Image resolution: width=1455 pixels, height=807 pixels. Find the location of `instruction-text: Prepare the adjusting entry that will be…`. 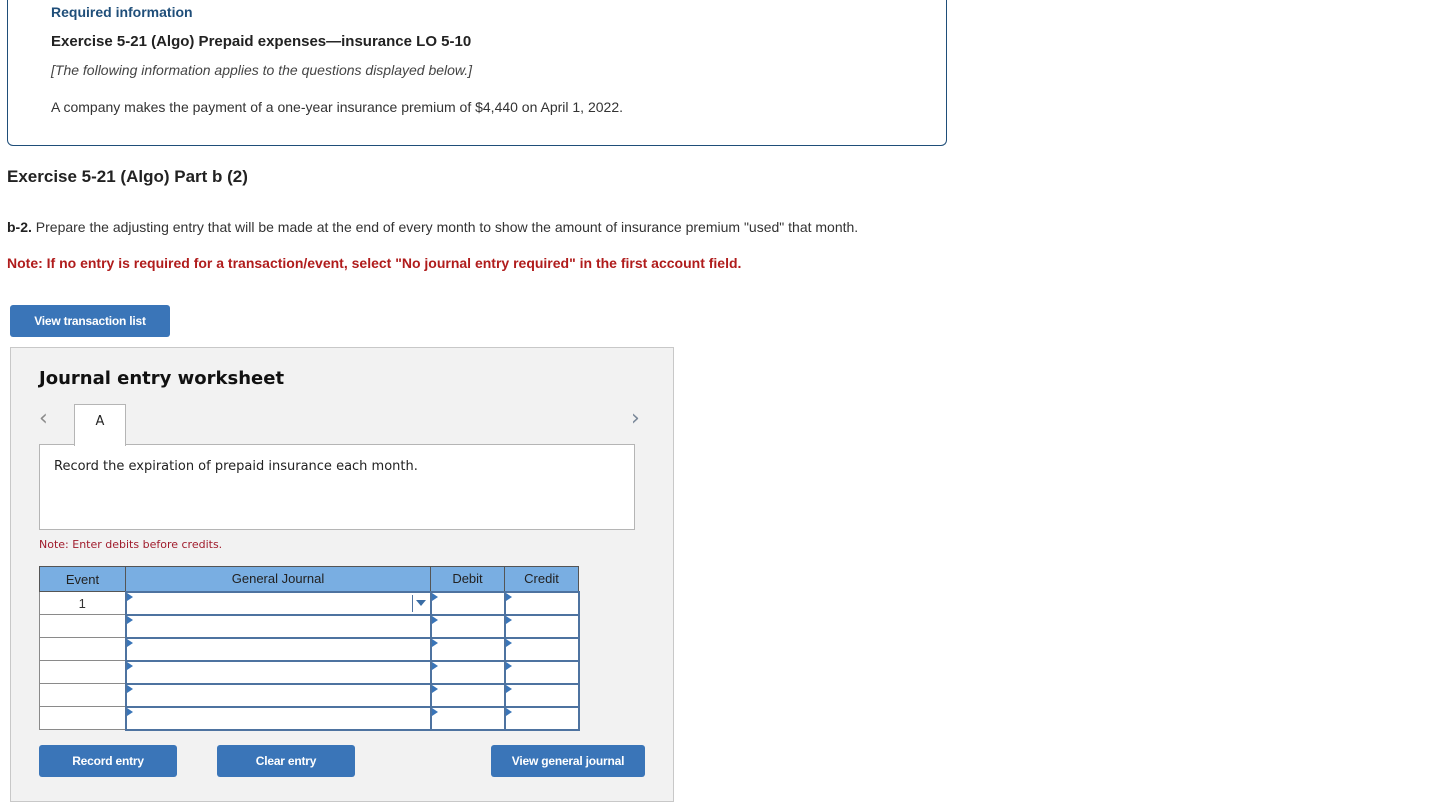

instruction-text: Prepare the adjusting entry that will be… is located at coordinates (445, 227).